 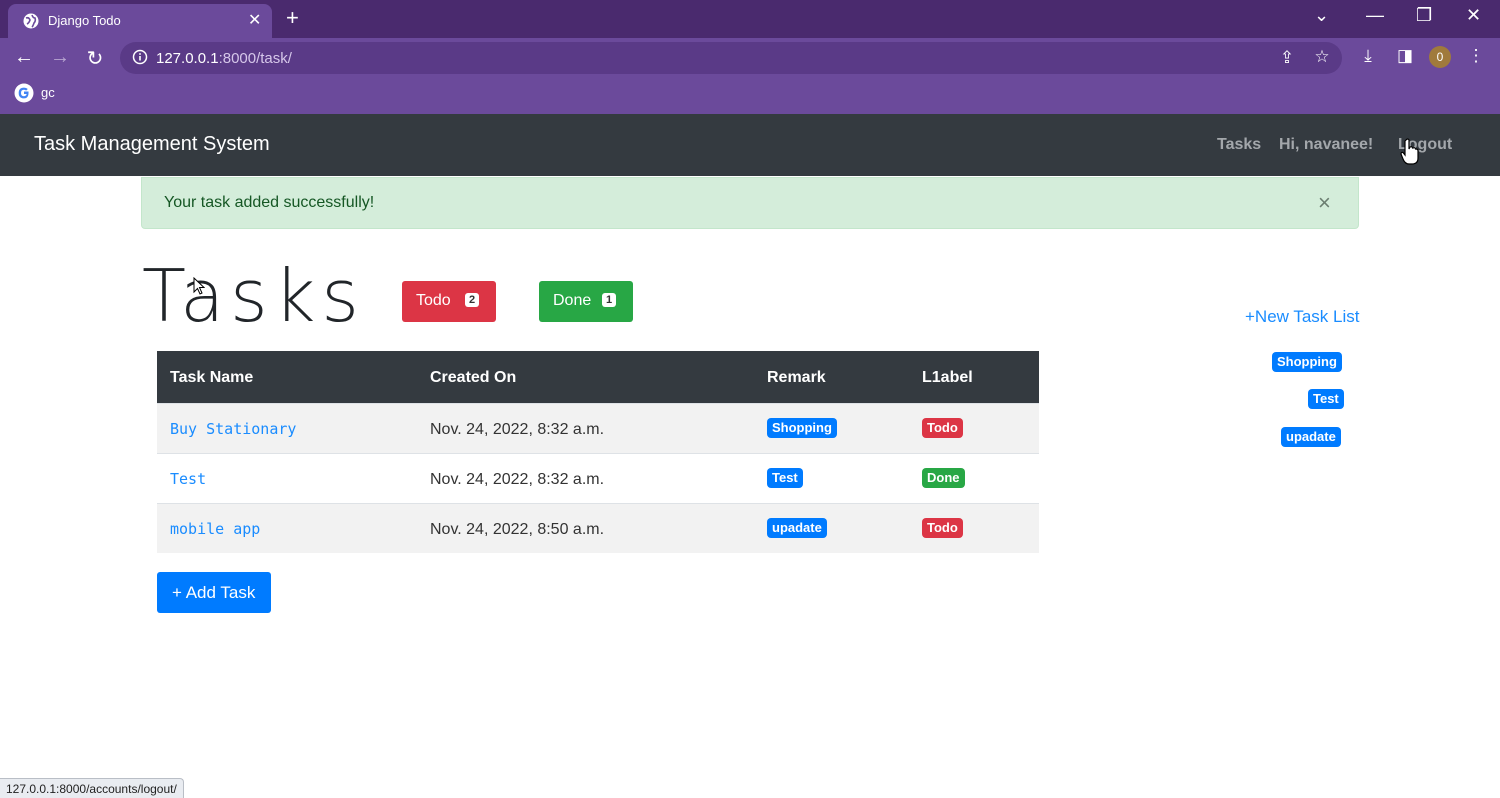 What do you see at coordinates (253, 296) in the screenshot?
I see `page-title: Tasks` at bounding box center [253, 296].